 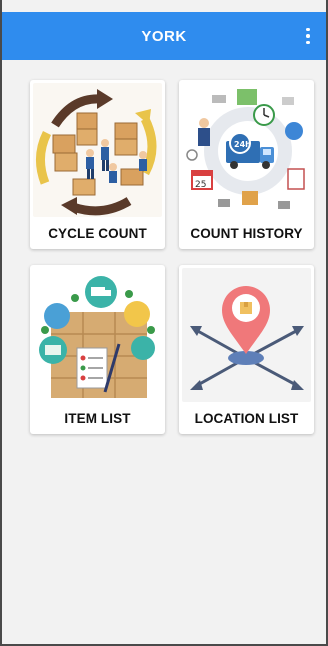 I want to click on more-vert-icon, so click(x=308, y=29).